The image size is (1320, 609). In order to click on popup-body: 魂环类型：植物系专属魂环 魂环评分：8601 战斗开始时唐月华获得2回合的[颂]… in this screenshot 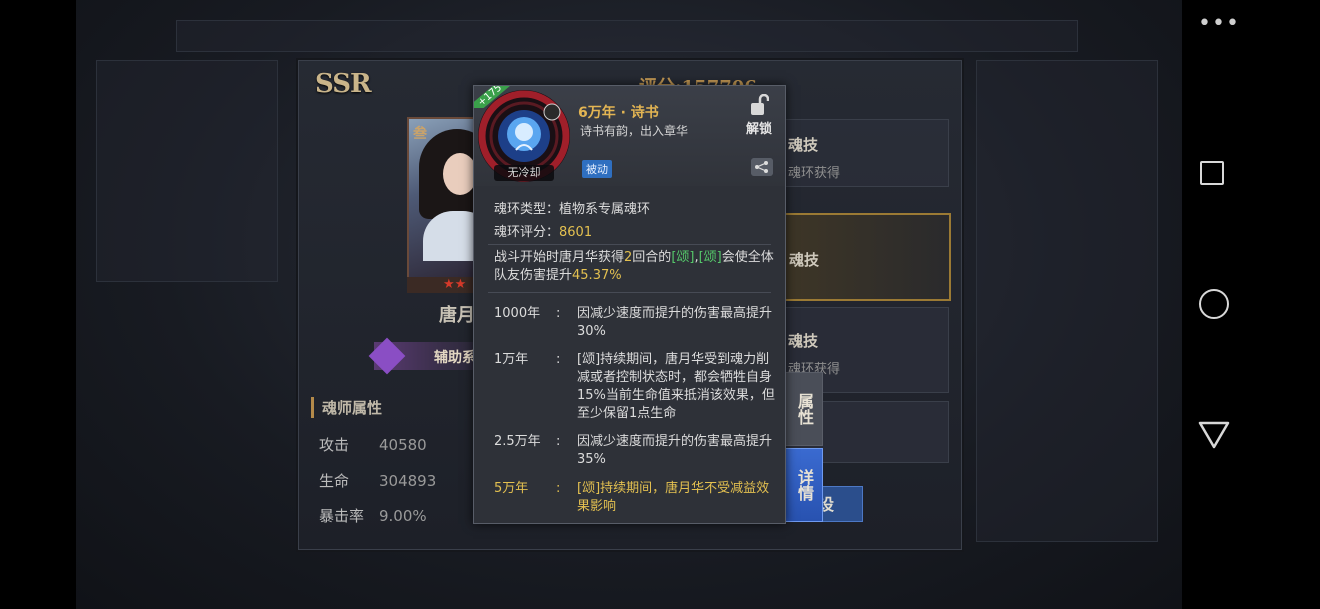, I will do `click(629, 354)`.